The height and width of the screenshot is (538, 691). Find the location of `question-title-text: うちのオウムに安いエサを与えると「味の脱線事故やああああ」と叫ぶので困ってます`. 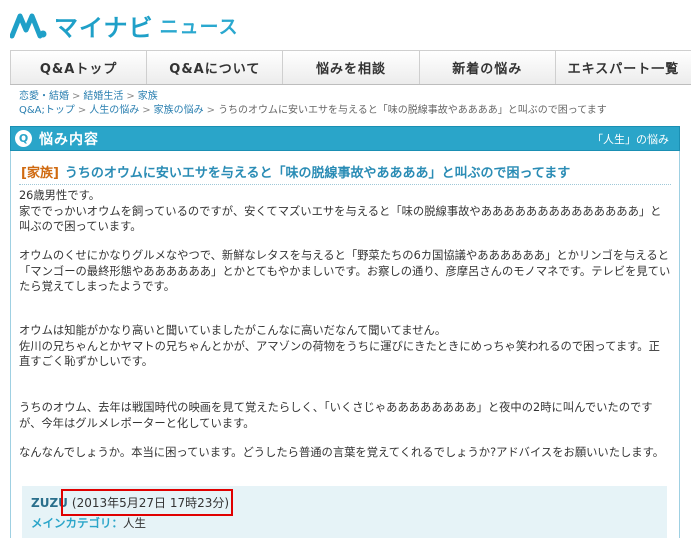

question-title-text: うちのオウムに安いエサを与えると「味の脱線事故やああああ」と叫ぶので困ってます is located at coordinates (317, 173).